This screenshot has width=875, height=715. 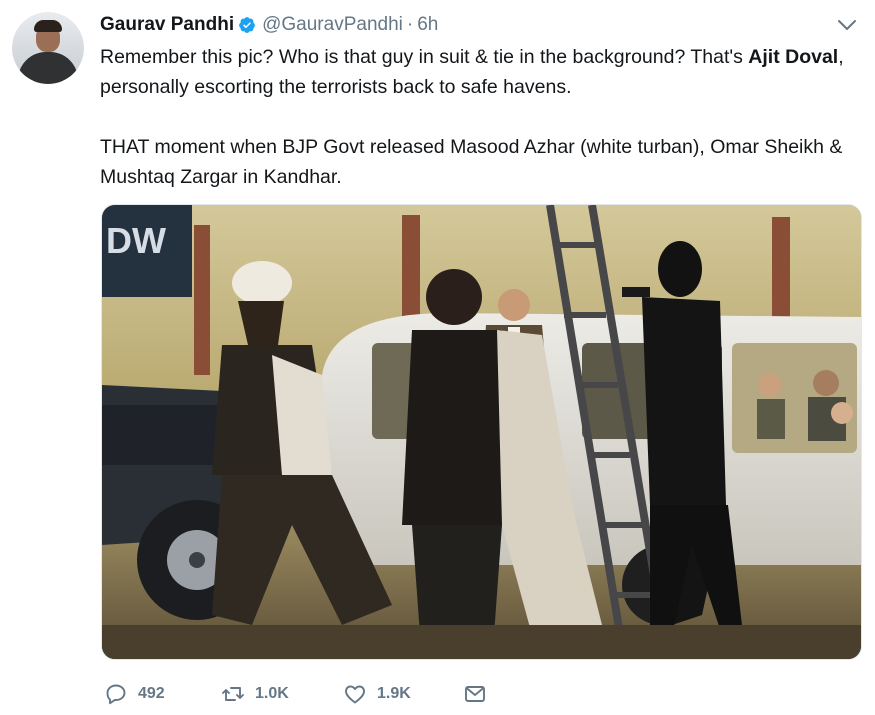 I want to click on reply-count: 492, so click(x=151, y=693).